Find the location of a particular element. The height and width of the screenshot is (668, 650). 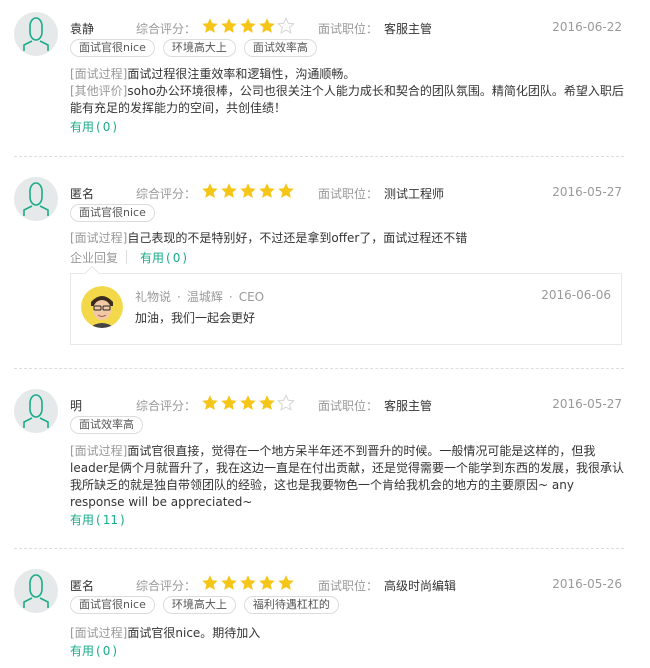

process-text: [面试过程]面试官很nice。期待加入 is located at coordinates (165, 633).